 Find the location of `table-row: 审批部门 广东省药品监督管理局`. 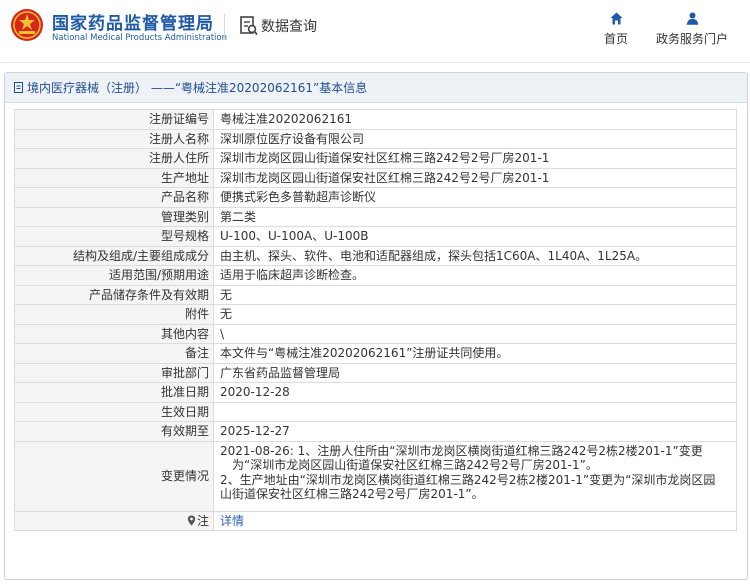

table-row: 审批部门 广东省药品监督管理局 is located at coordinates (375, 372).